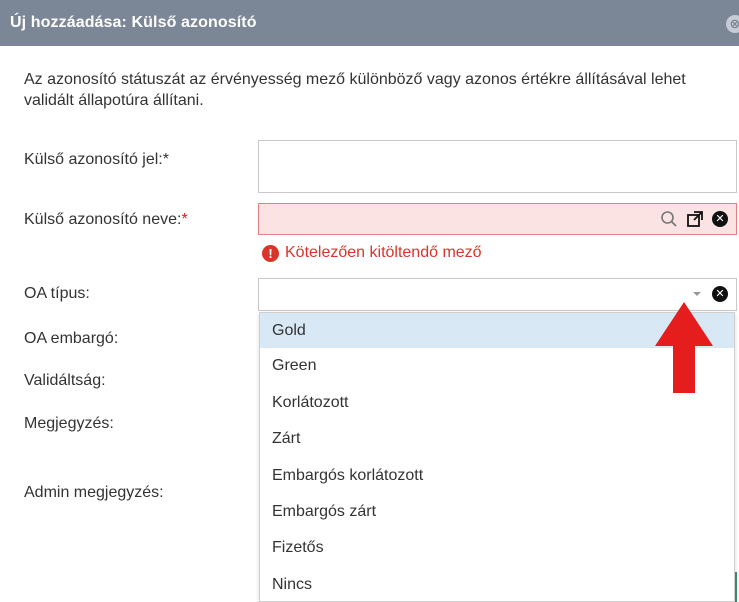 This screenshot has height=602, width=739. I want to click on validity-label: Validáltság:, so click(65, 380).